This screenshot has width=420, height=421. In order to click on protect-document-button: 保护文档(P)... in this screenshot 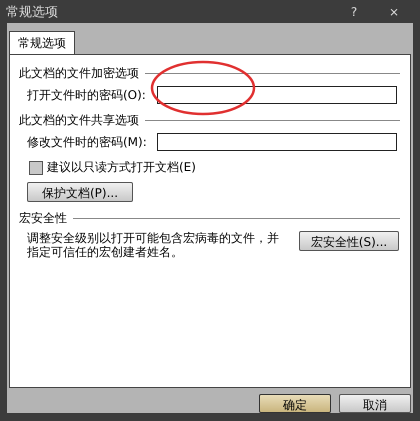, I will do `click(80, 192)`.